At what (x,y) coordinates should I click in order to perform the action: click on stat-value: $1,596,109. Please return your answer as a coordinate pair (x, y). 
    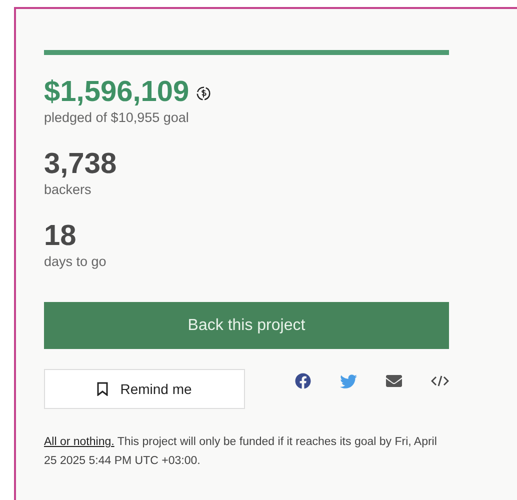
    Looking at the image, I should click on (117, 92).